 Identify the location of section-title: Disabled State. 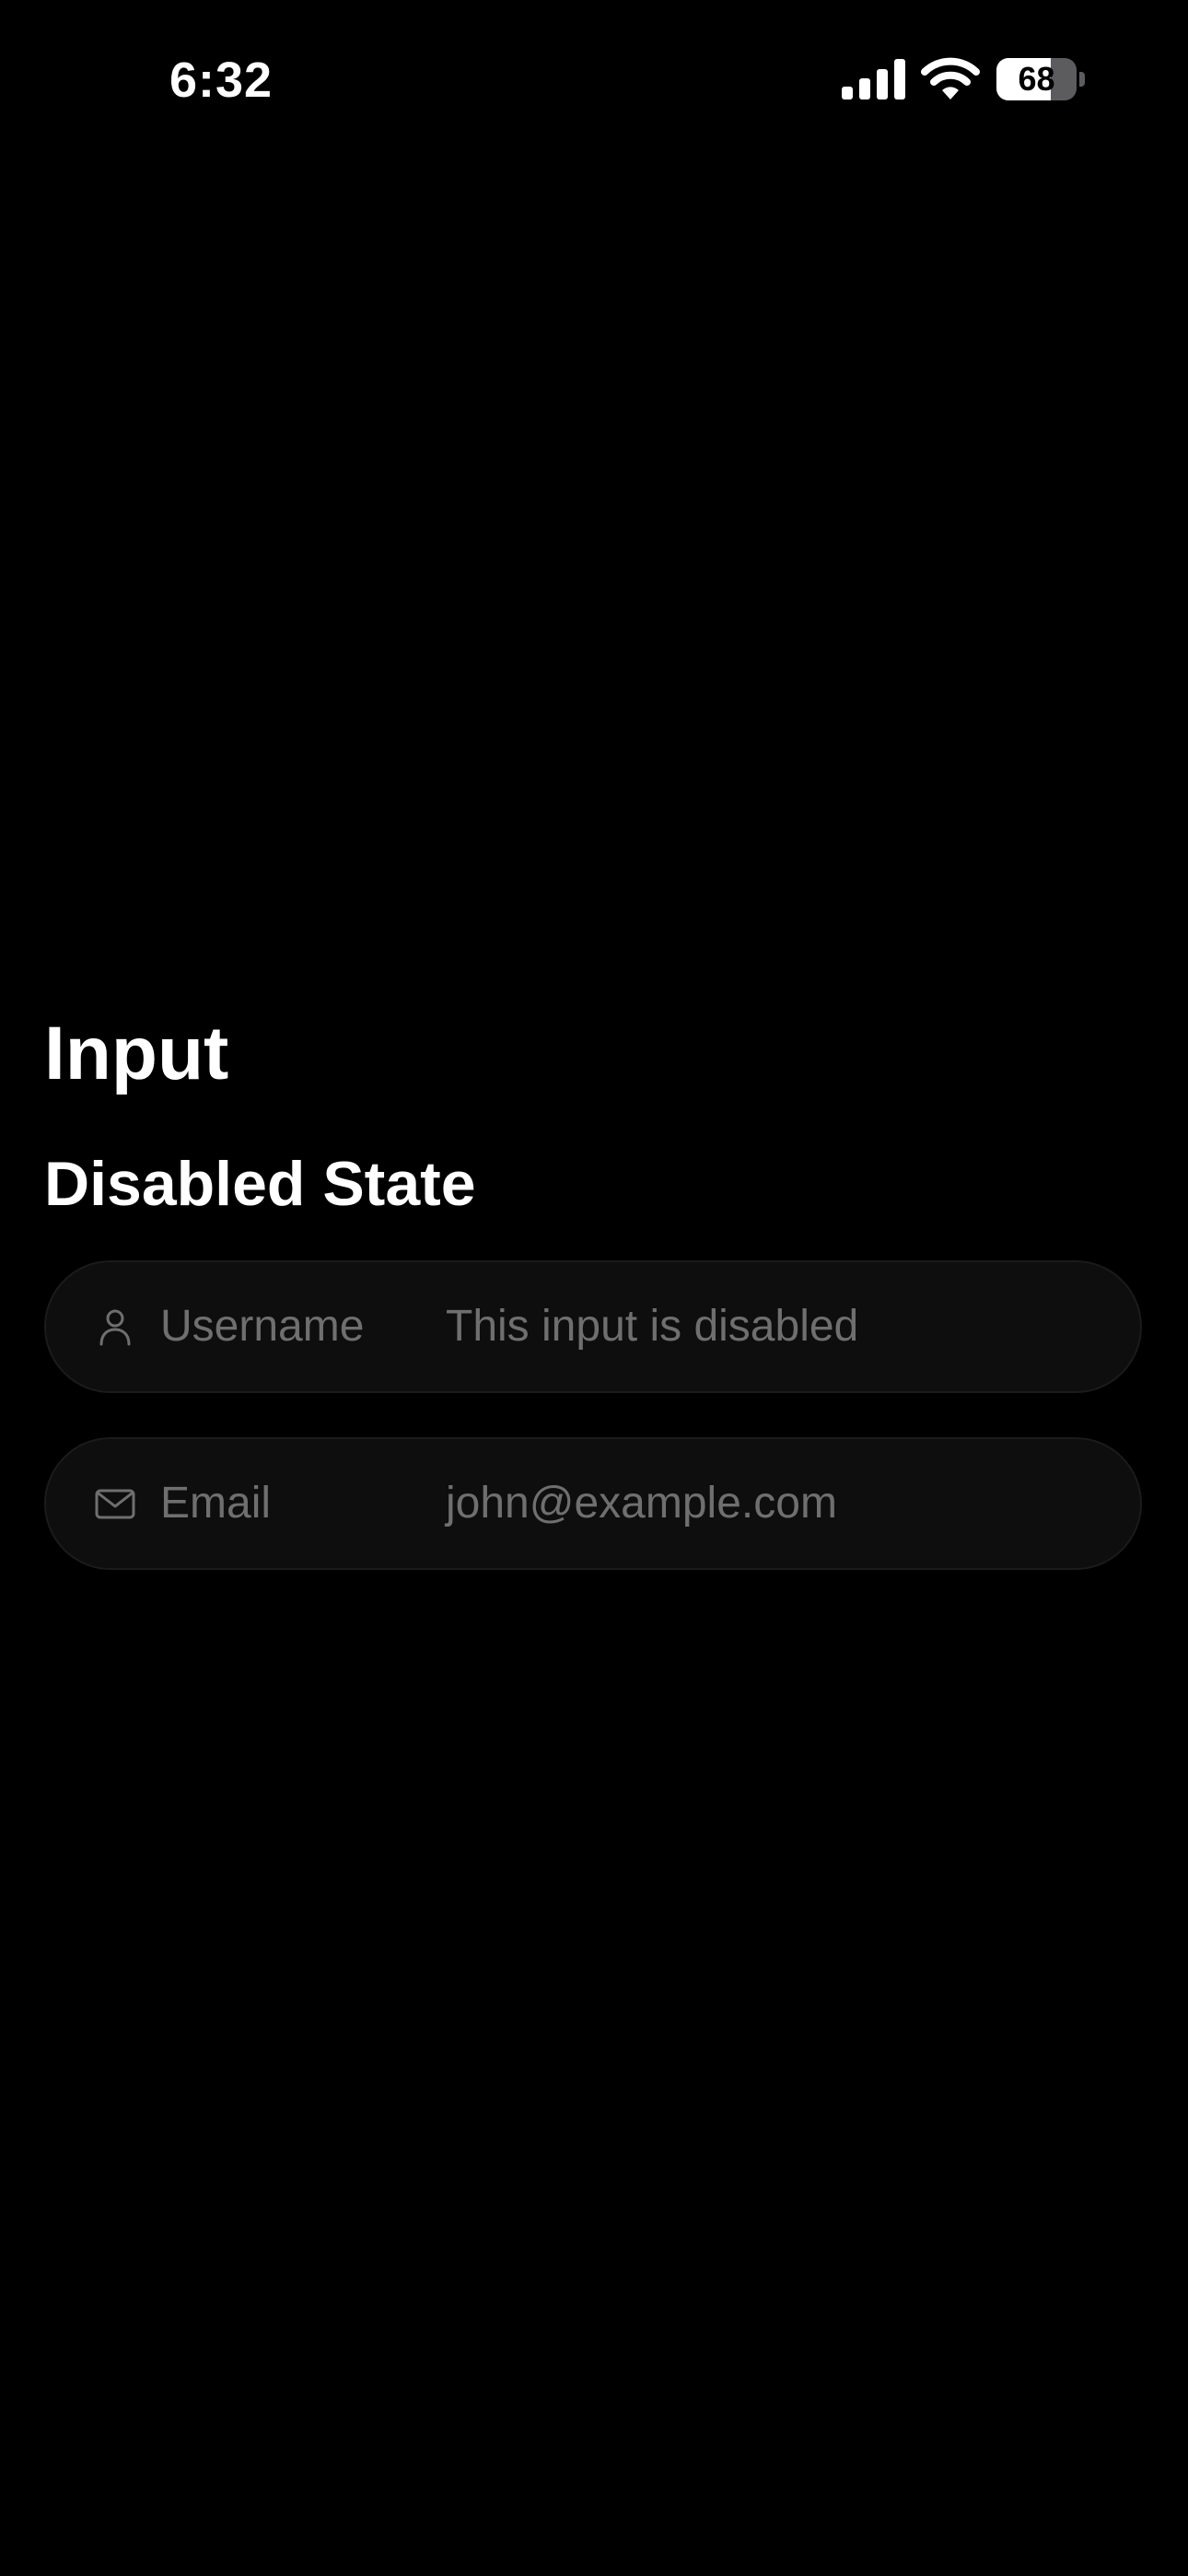
(260, 1184).